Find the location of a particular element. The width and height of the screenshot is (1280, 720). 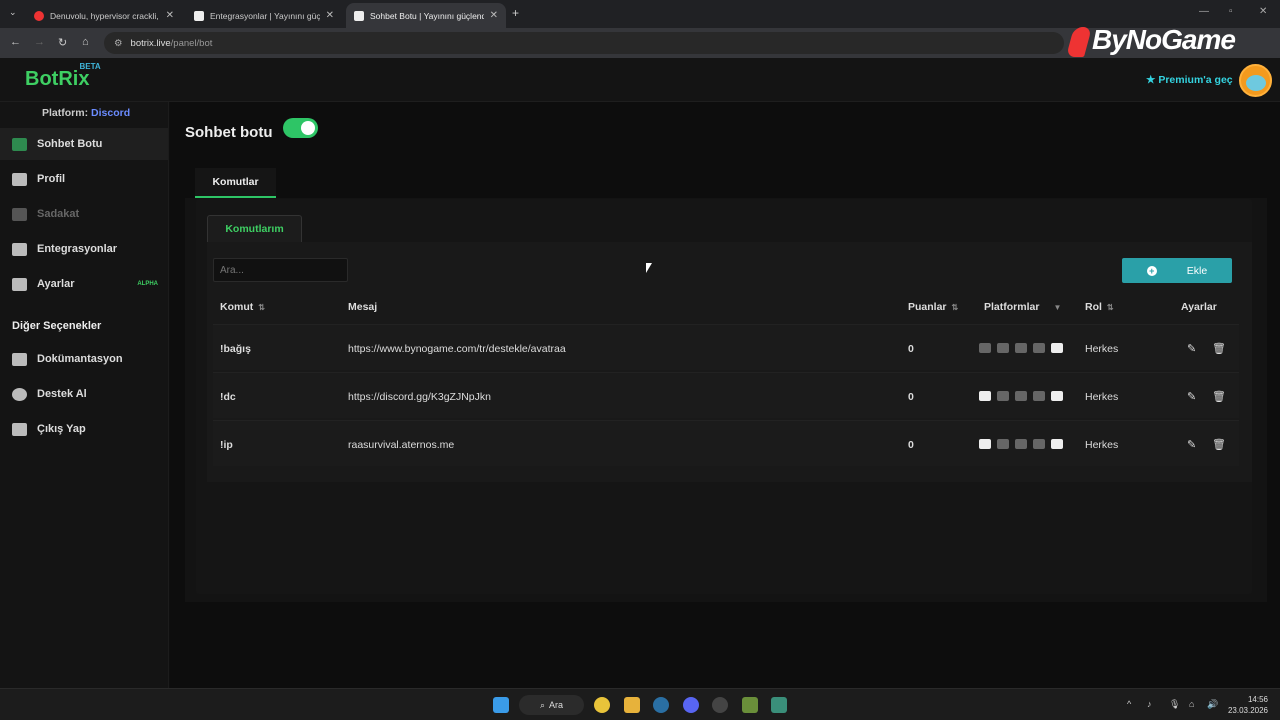

add-label: Ekle is located at coordinates (1197, 270).